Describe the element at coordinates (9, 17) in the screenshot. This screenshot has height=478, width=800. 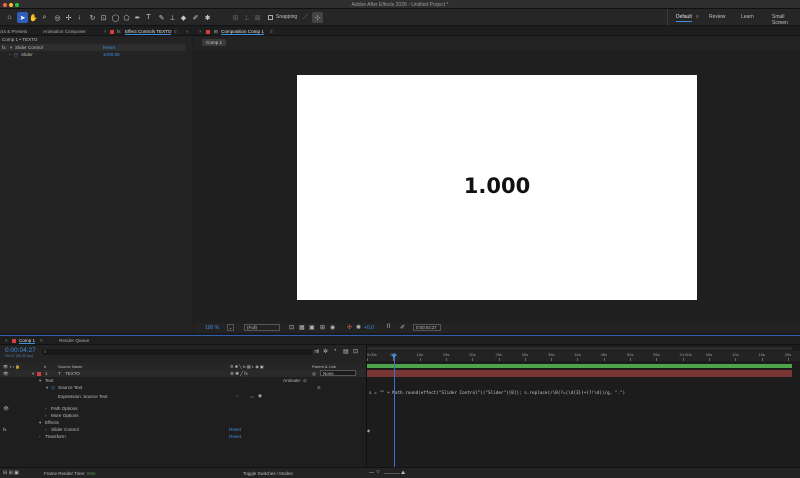
I see `home-icon: ⌂` at that location.